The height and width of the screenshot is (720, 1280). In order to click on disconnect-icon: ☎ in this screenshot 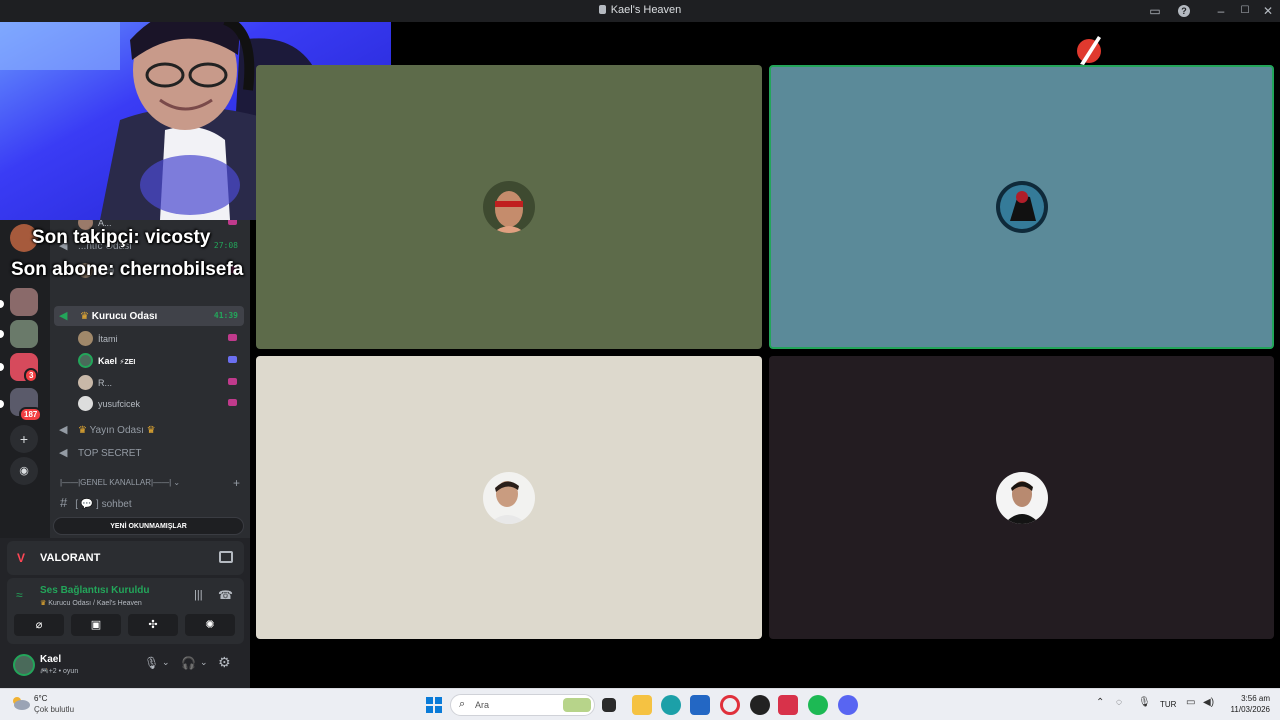, I will do `click(225, 595)`.